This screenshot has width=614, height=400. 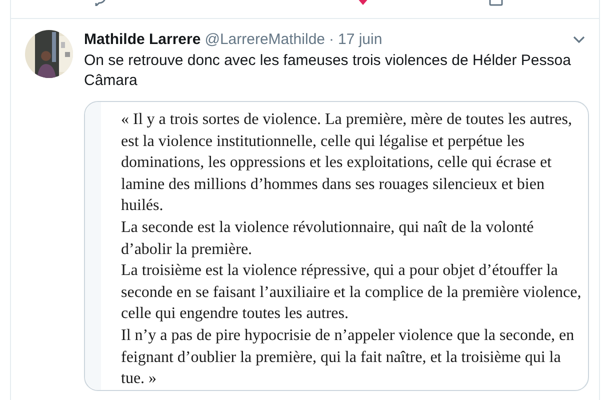 I want to click on quote-paragraph: La seconde est la violence révolutionnaire, qui naît de la volonté d’abolir la première., so click(x=328, y=239).